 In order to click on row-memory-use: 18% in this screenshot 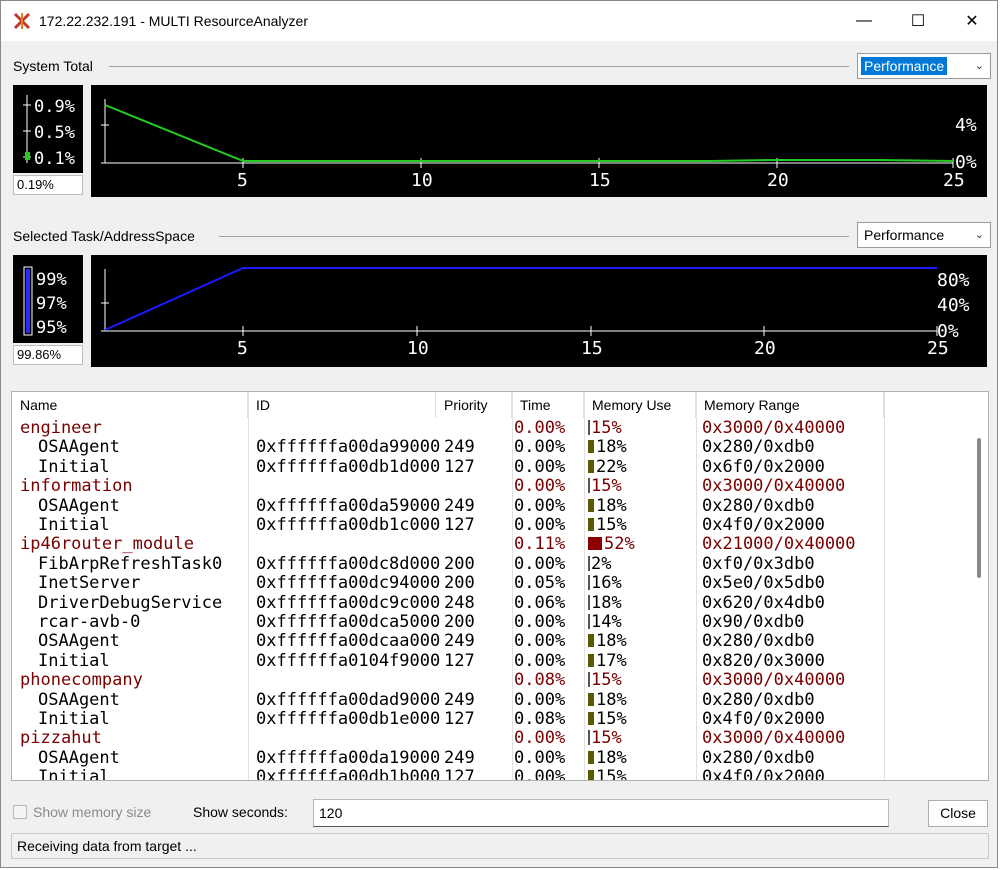, I will do `click(605, 602)`.